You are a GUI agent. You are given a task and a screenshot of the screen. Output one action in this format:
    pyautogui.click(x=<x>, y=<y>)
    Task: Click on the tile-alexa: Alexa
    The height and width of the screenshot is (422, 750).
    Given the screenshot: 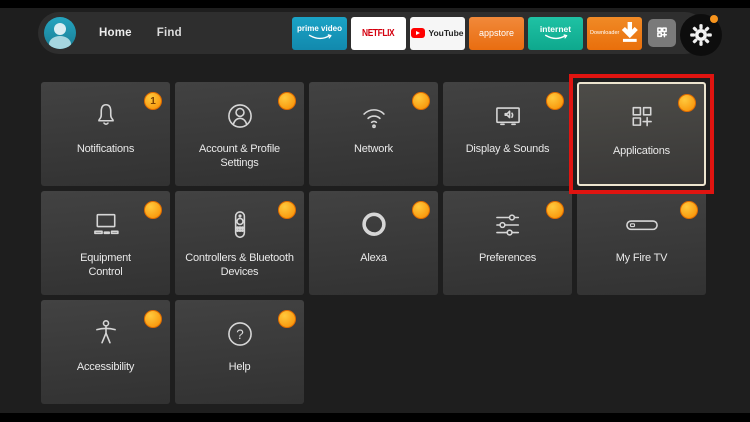 What is the action you would take?
    pyautogui.click(x=373, y=243)
    